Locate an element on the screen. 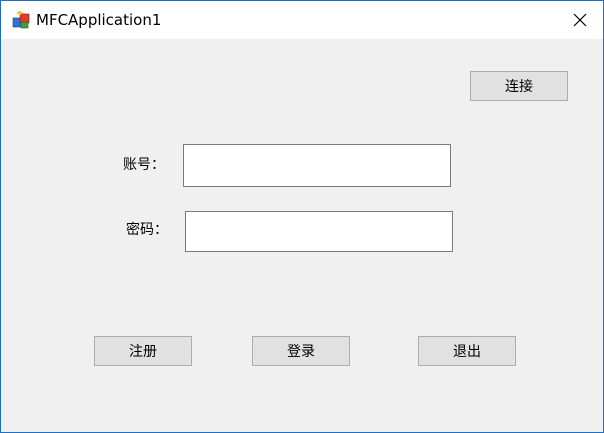 This screenshot has height=433, width=604. login-button: 登录 is located at coordinates (301, 351).